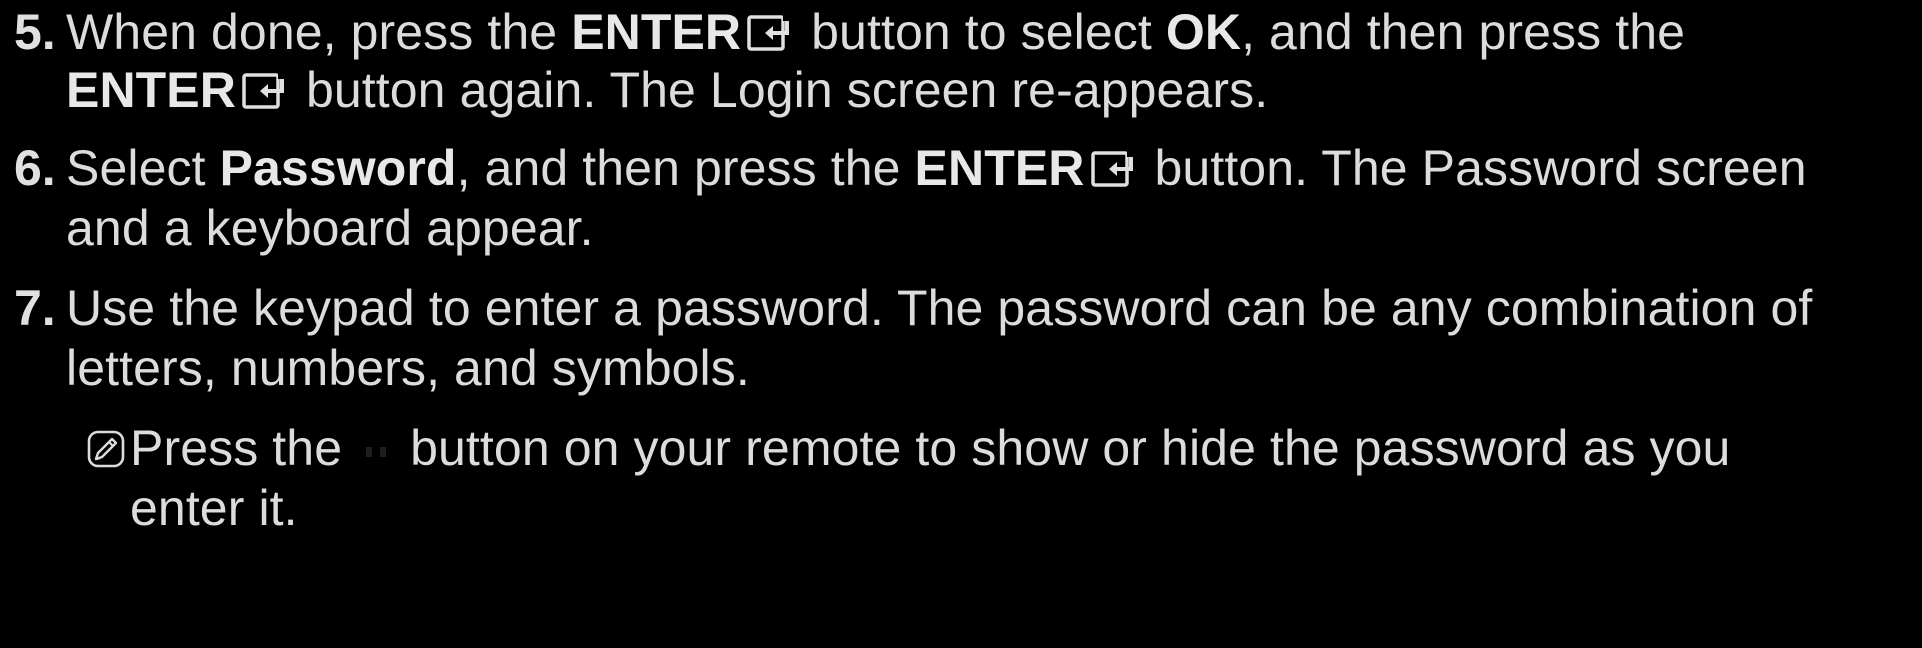  I want to click on text: button. The Password screen, so click(1473, 168).